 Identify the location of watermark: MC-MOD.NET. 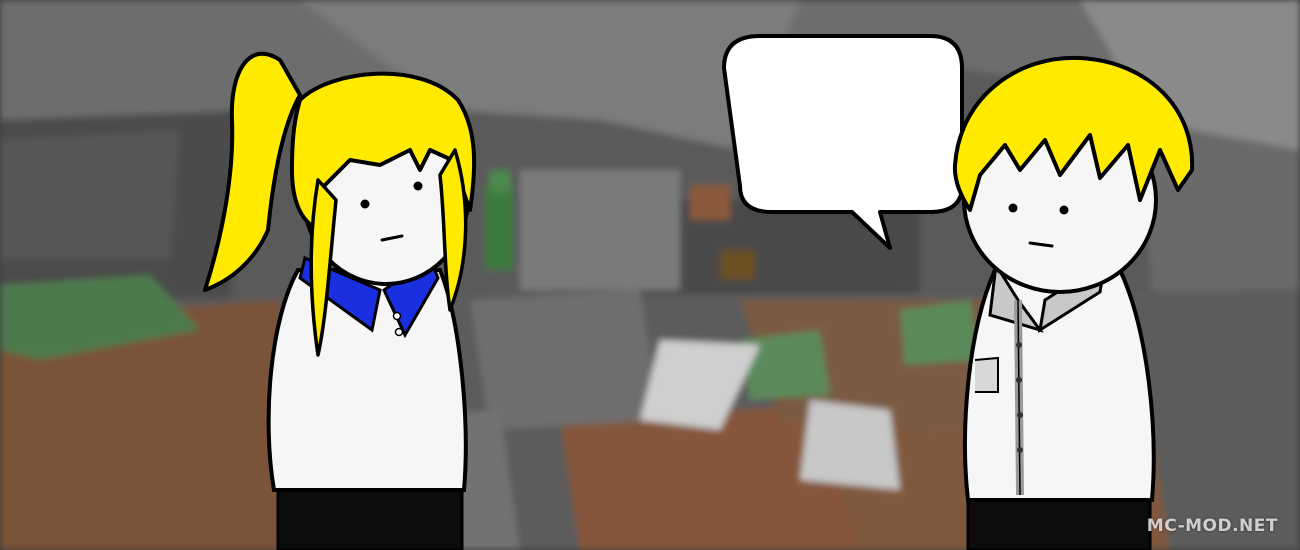
(1212, 526).